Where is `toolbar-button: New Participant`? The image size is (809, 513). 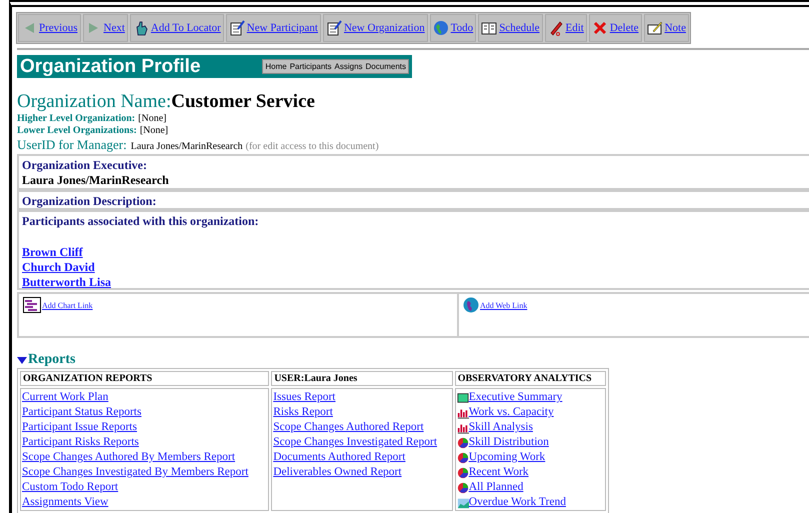 toolbar-button: New Participant is located at coordinates (273, 28).